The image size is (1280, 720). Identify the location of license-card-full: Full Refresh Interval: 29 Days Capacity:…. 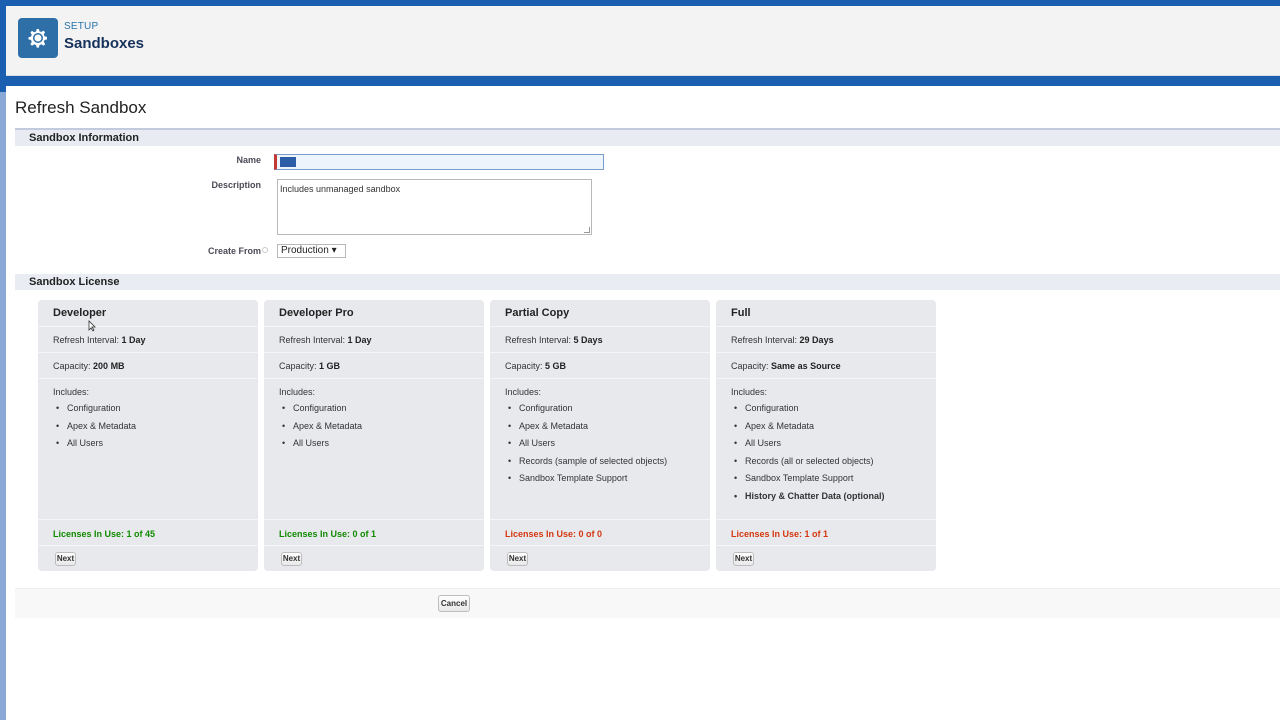
(826, 435).